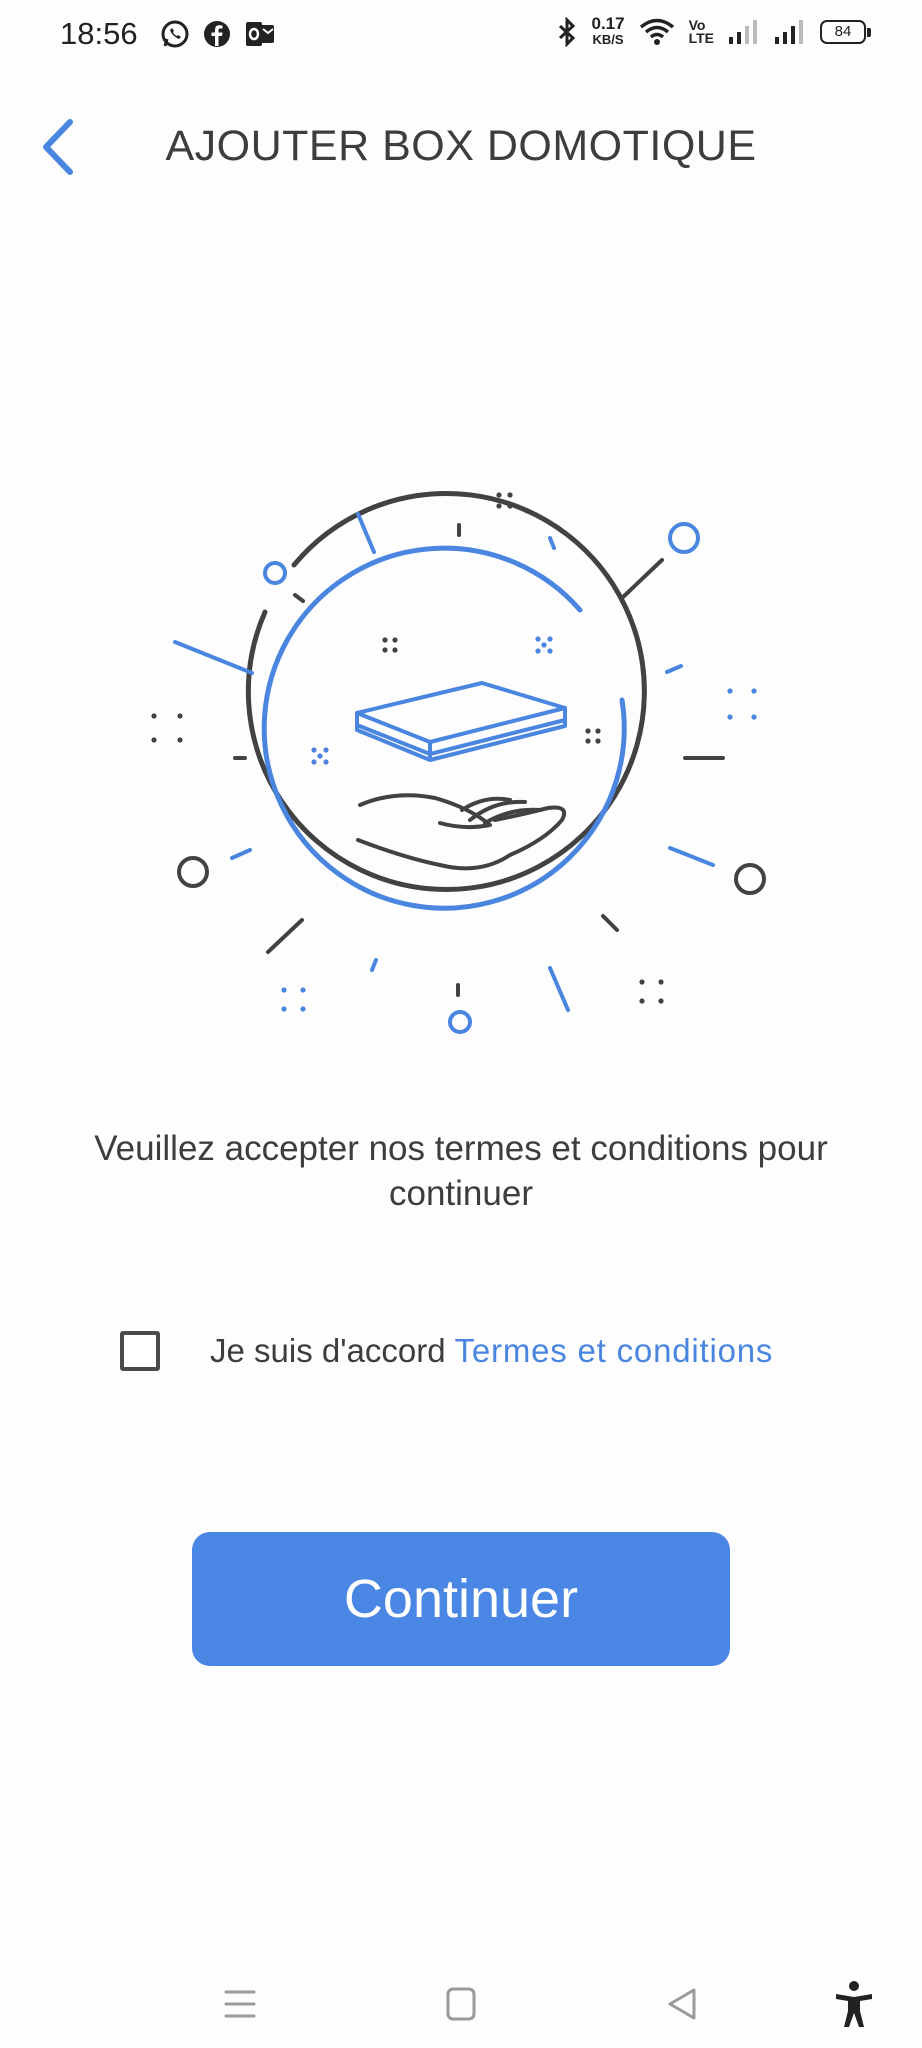 This screenshot has height=2048, width=922. What do you see at coordinates (608, 39) in the screenshot?
I see `net-speed-unit: KB/S` at bounding box center [608, 39].